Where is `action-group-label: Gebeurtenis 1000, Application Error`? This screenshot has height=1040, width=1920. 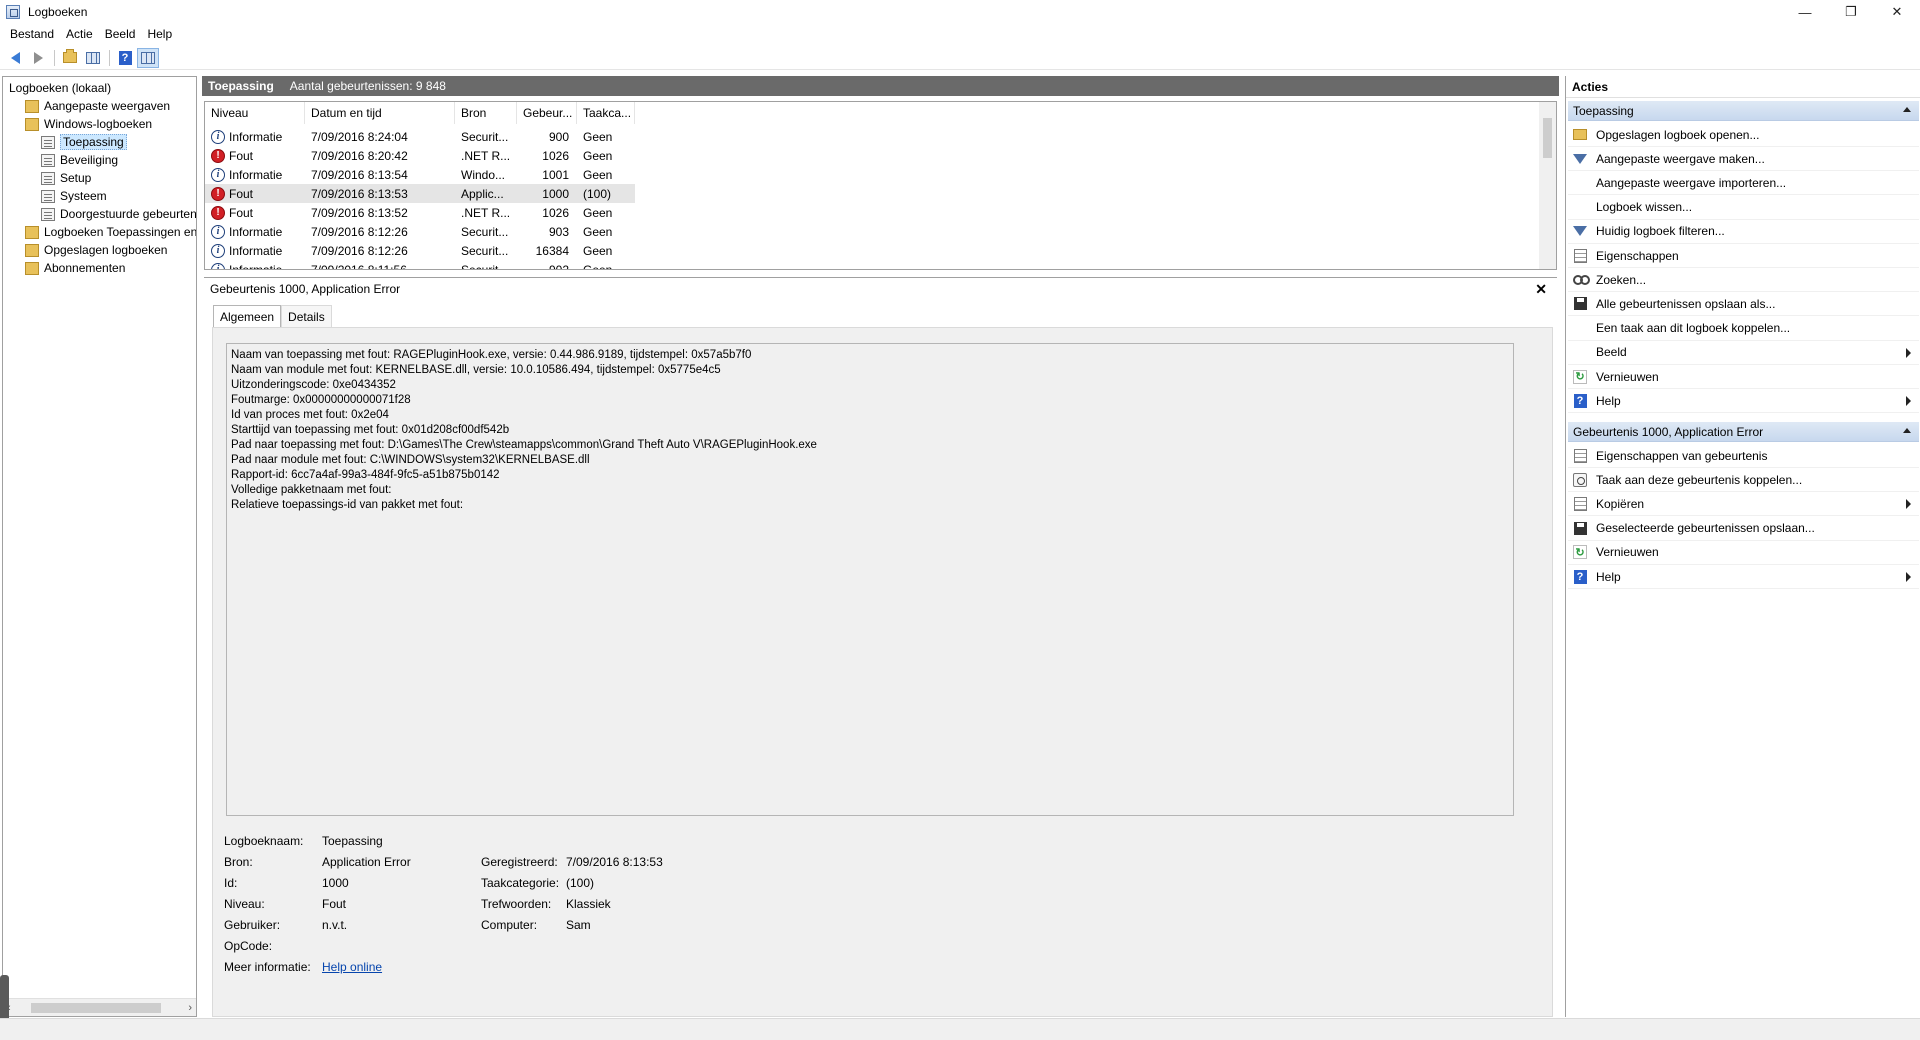
action-group-label: Gebeurtenis 1000, Application Error is located at coordinates (1668, 431).